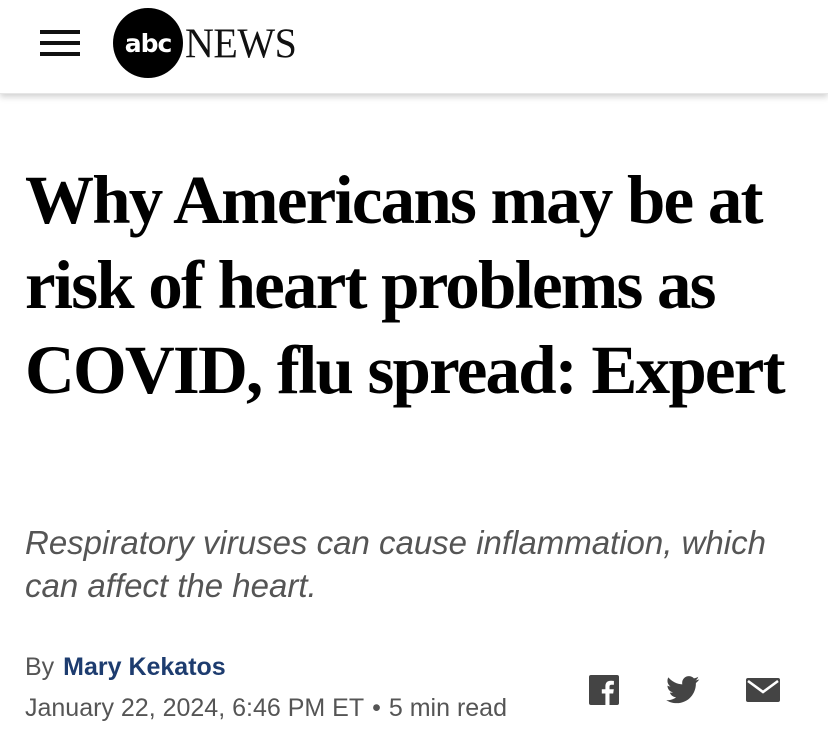  I want to click on twitter-icon, so click(683, 690).